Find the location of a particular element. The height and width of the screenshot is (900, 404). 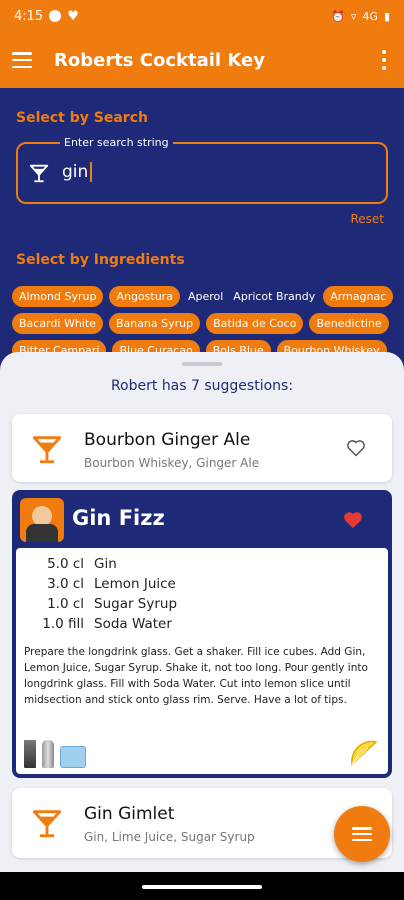

status-bar: 4:15 ♥ ⏰ ▿ 4G ▮ is located at coordinates (202, 16).